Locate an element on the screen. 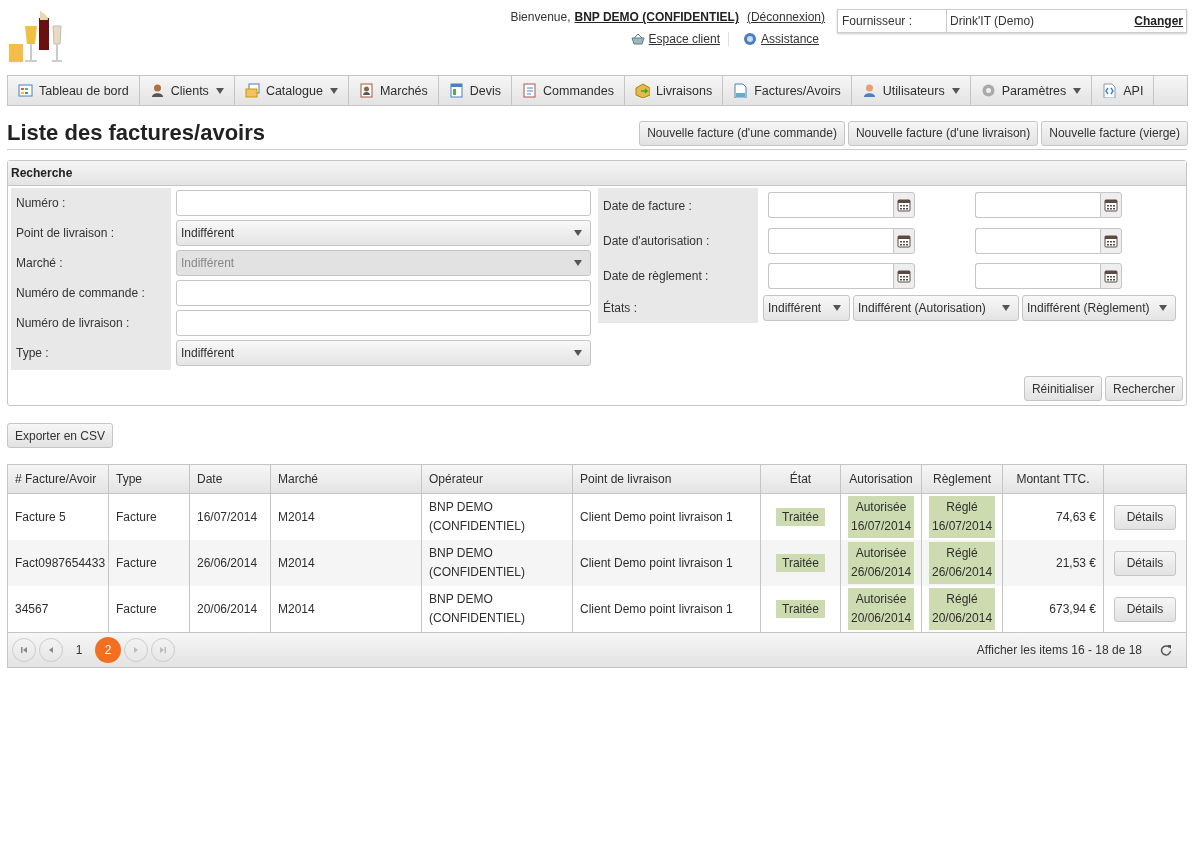 The width and height of the screenshot is (1196, 846). dropdown-field: Indifférent (Autorisation) is located at coordinates (936, 308).